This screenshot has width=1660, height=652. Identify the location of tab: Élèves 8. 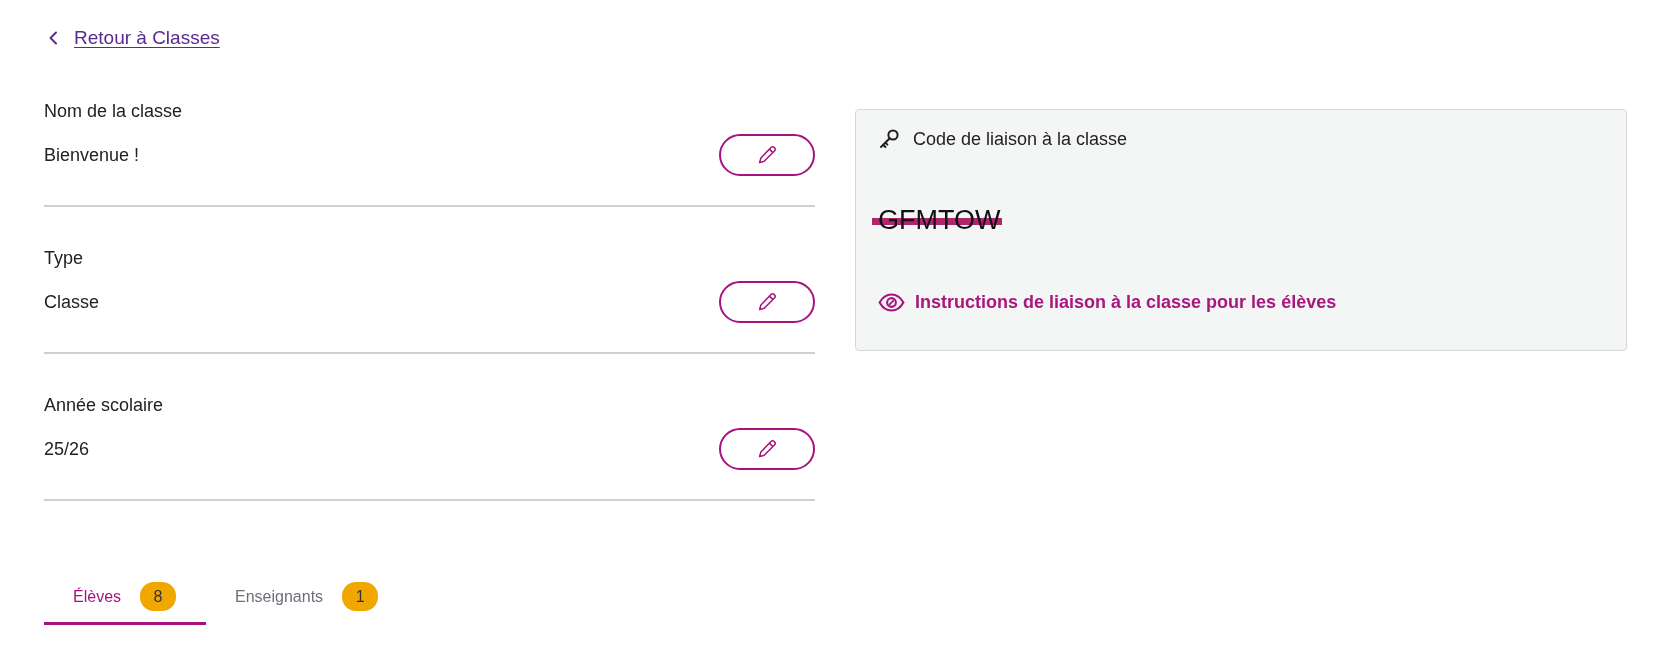
(125, 598).